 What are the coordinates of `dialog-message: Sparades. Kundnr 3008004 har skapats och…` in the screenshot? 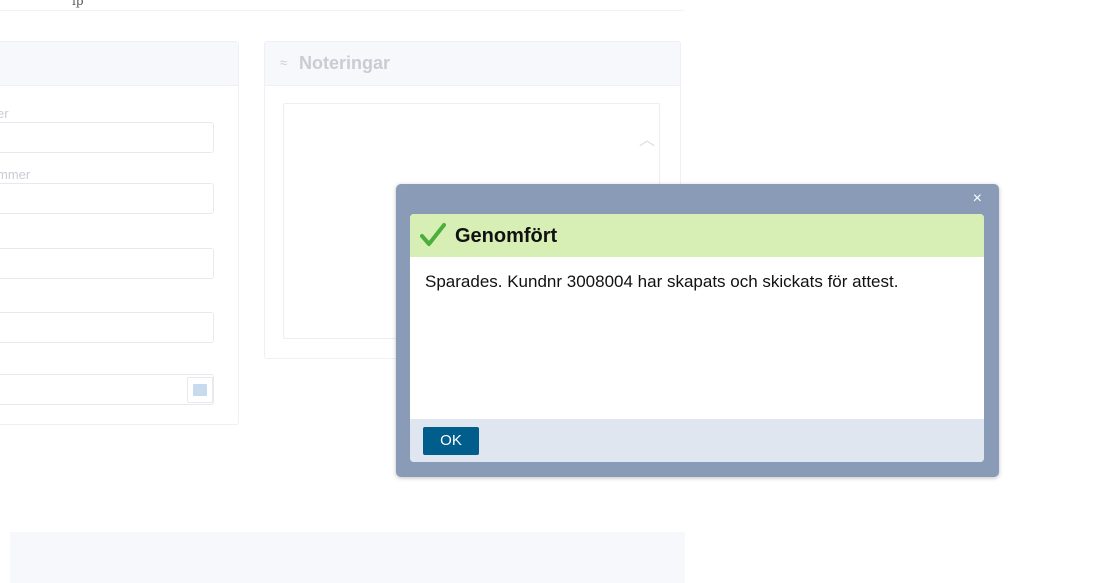 It's located at (662, 281).